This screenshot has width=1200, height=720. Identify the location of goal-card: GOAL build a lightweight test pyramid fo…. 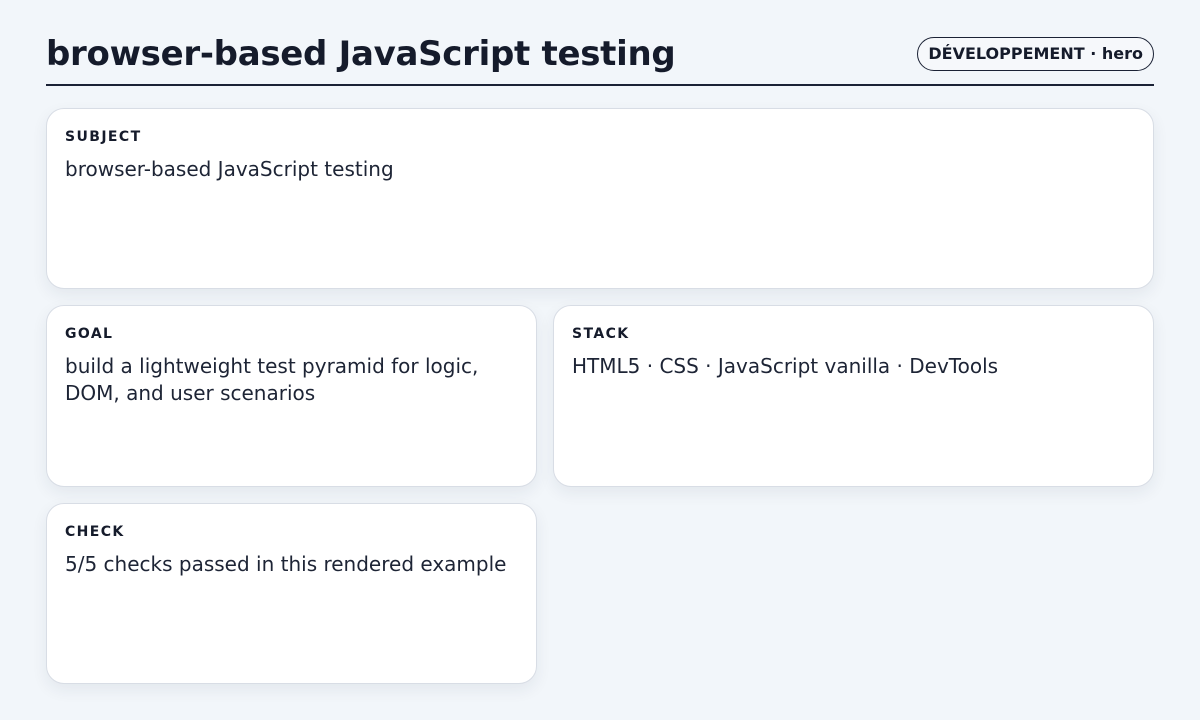
(291, 396).